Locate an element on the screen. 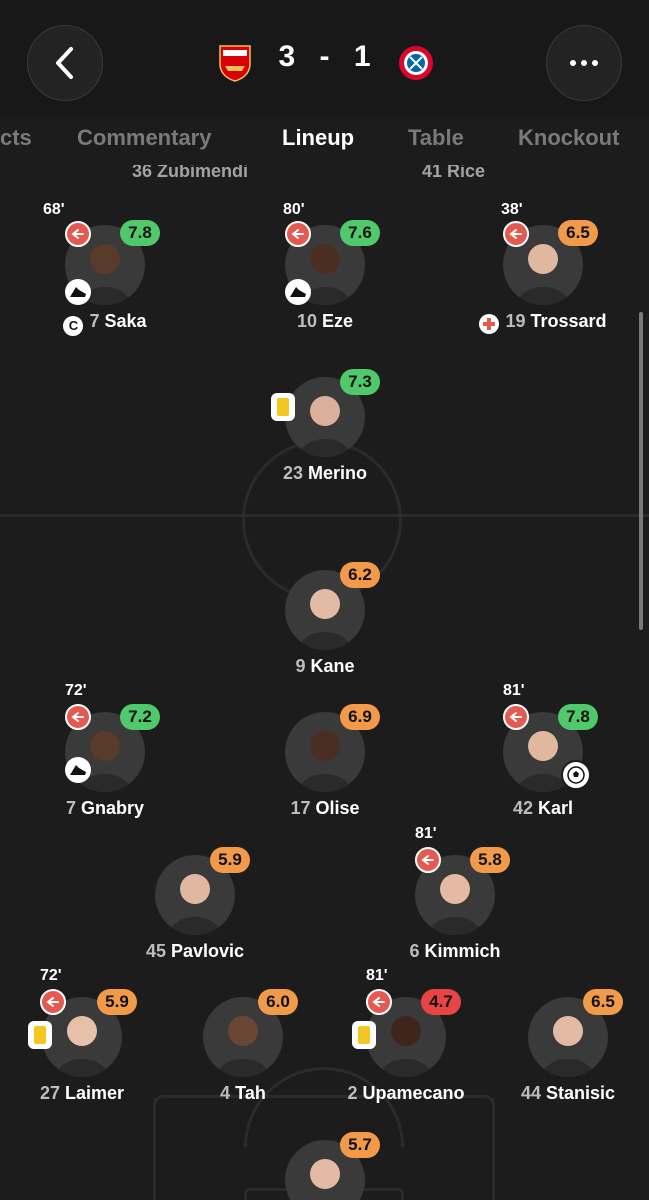  player-saka: 68' 7.8 C 7 Saka is located at coordinates (105, 268).